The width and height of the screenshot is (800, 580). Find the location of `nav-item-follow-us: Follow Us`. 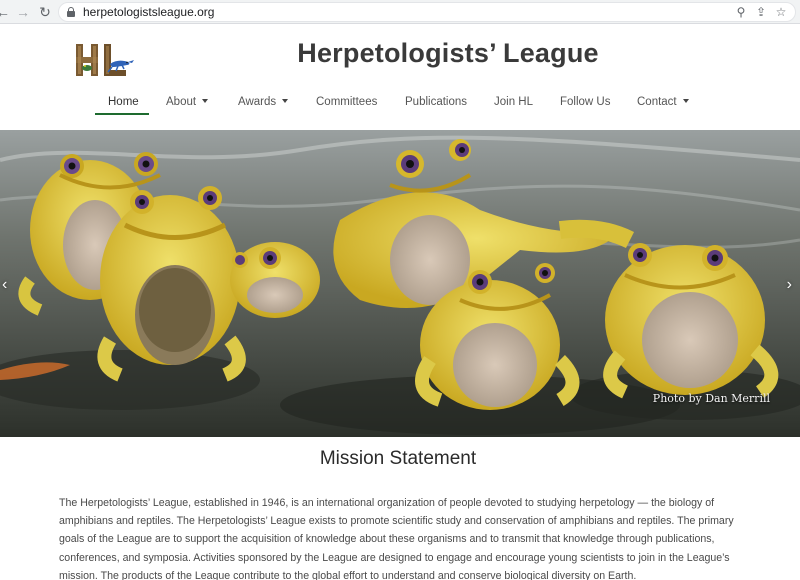

nav-item-follow-us: Follow Us is located at coordinates (585, 104).